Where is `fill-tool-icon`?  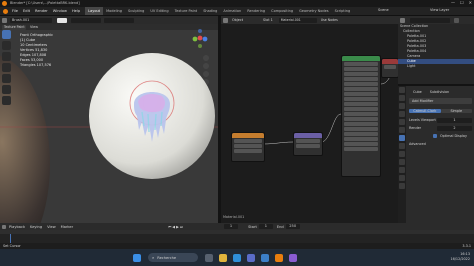 fill-tool-icon is located at coordinates (6, 78).